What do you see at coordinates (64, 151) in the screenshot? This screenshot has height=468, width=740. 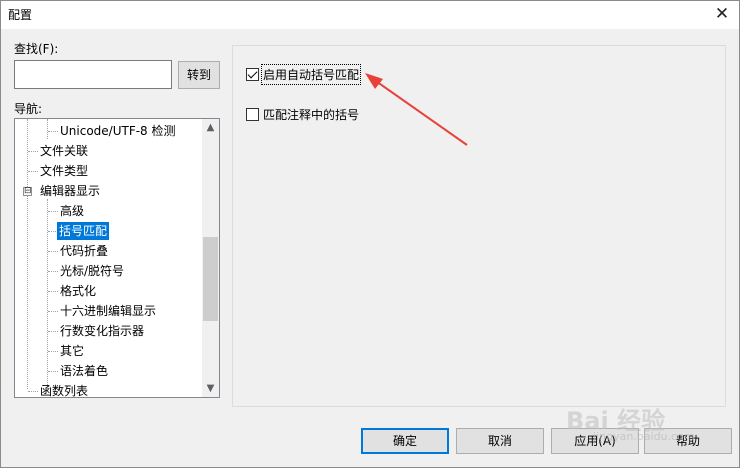 I see `tree-item-file-assoc: 文件关联` at bounding box center [64, 151].